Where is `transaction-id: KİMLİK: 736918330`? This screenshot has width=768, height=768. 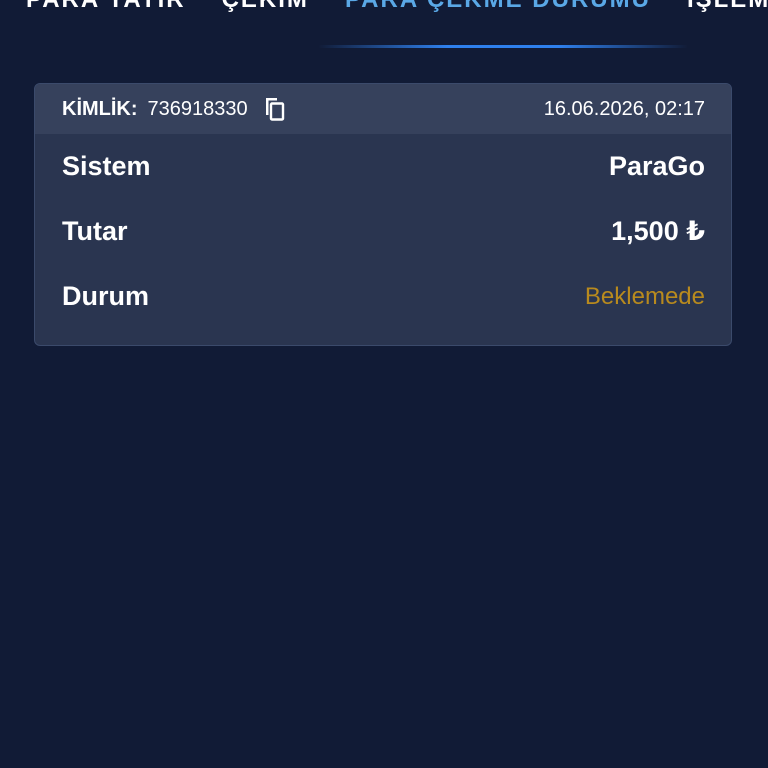 transaction-id: KİMLİK: 736918330 is located at coordinates (174, 109).